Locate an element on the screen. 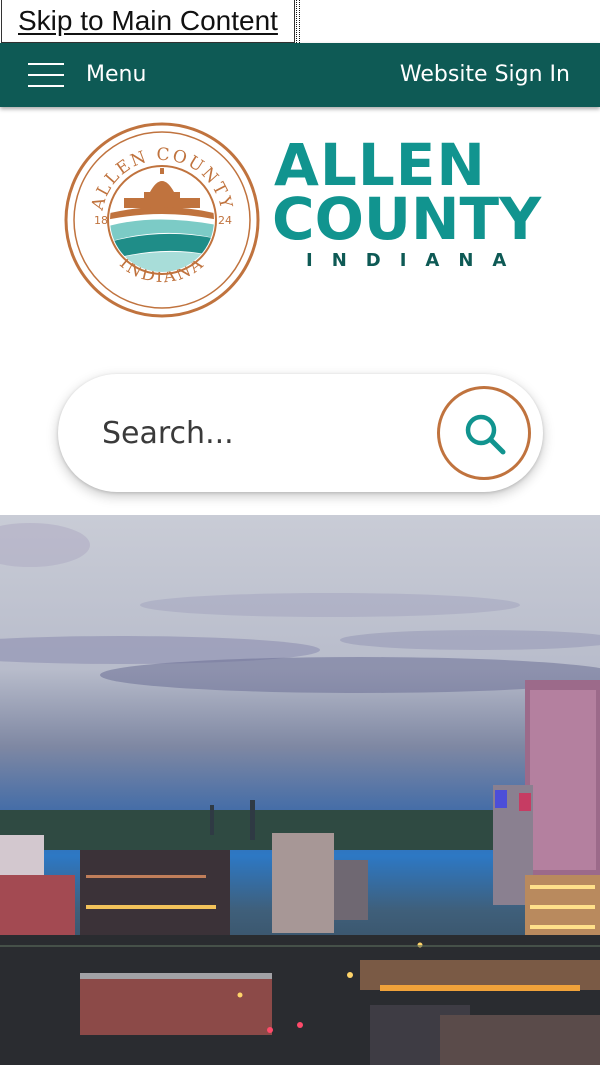  skip-to-main-link: Skip to Main Content is located at coordinates (148, 21).